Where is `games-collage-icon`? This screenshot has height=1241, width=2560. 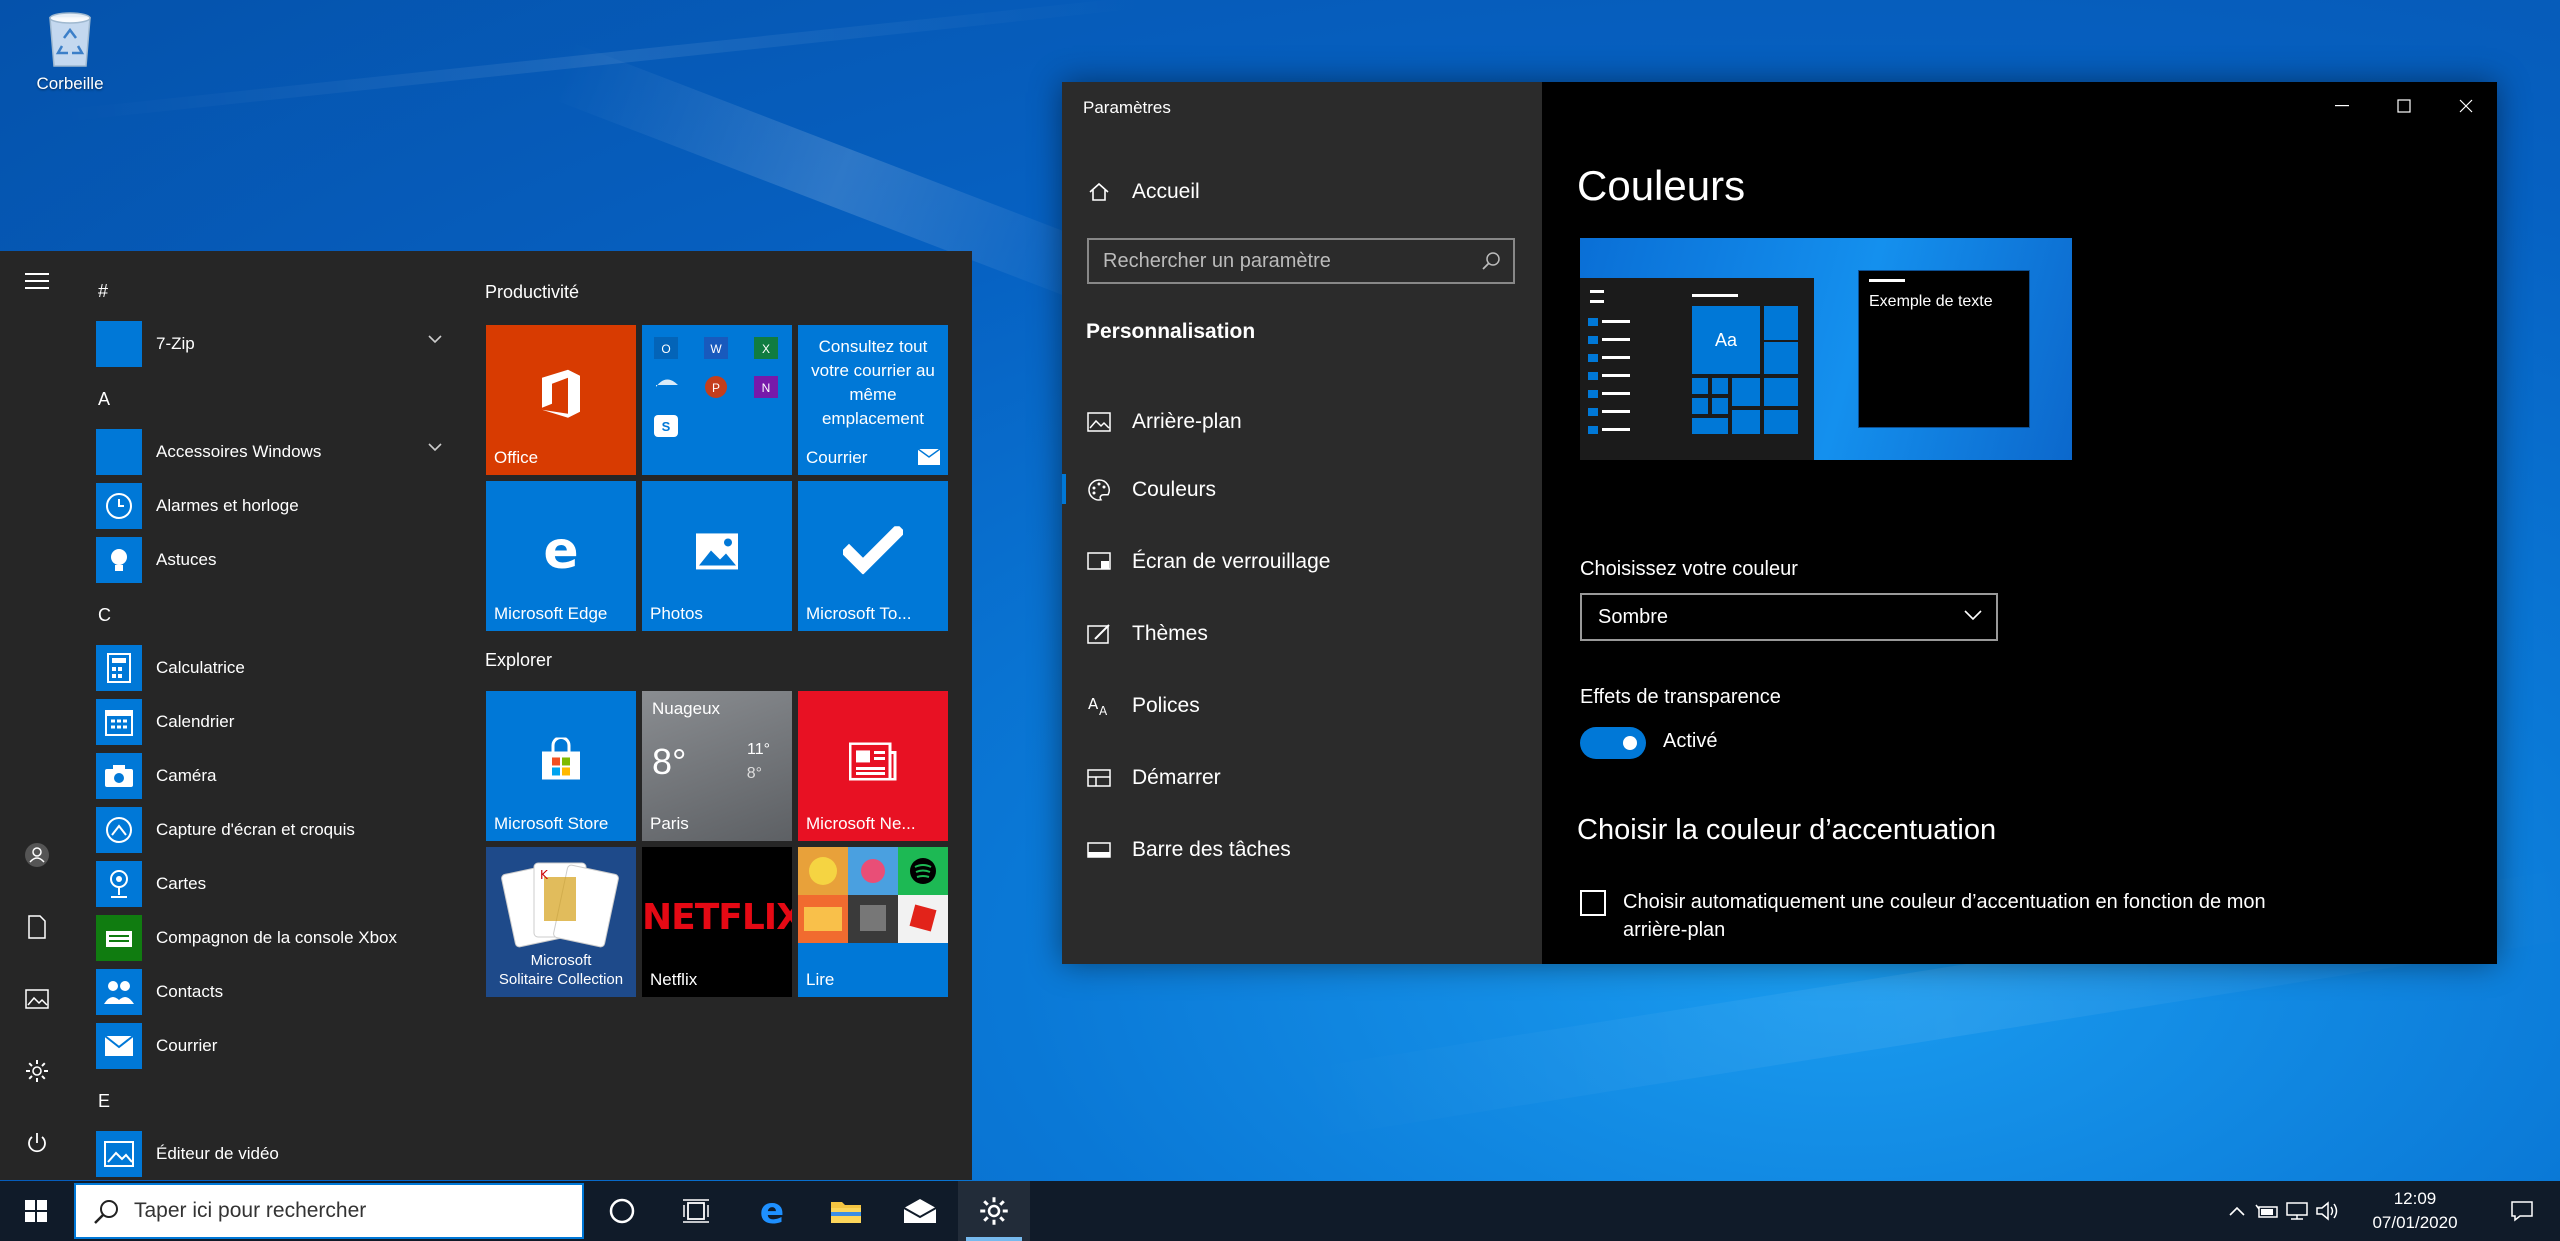
games-collage-icon is located at coordinates (873, 895).